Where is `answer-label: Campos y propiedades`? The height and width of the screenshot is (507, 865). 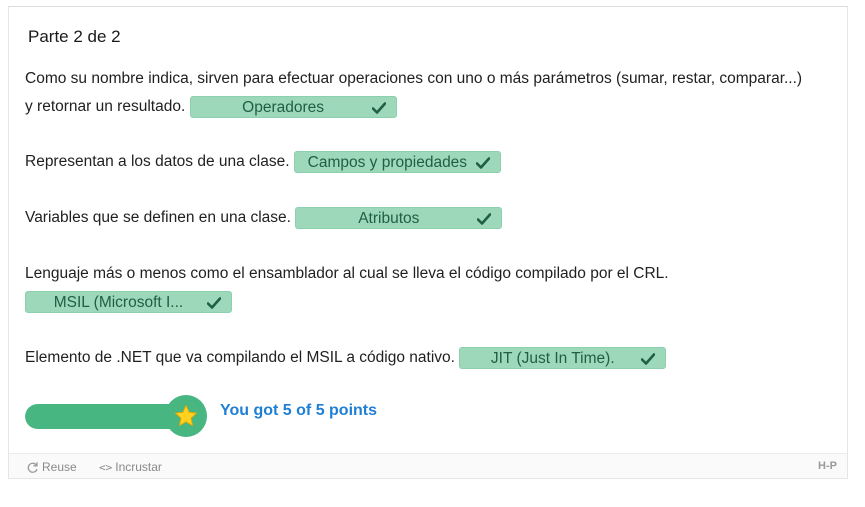
answer-label: Campos y propiedades is located at coordinates (387, 162).